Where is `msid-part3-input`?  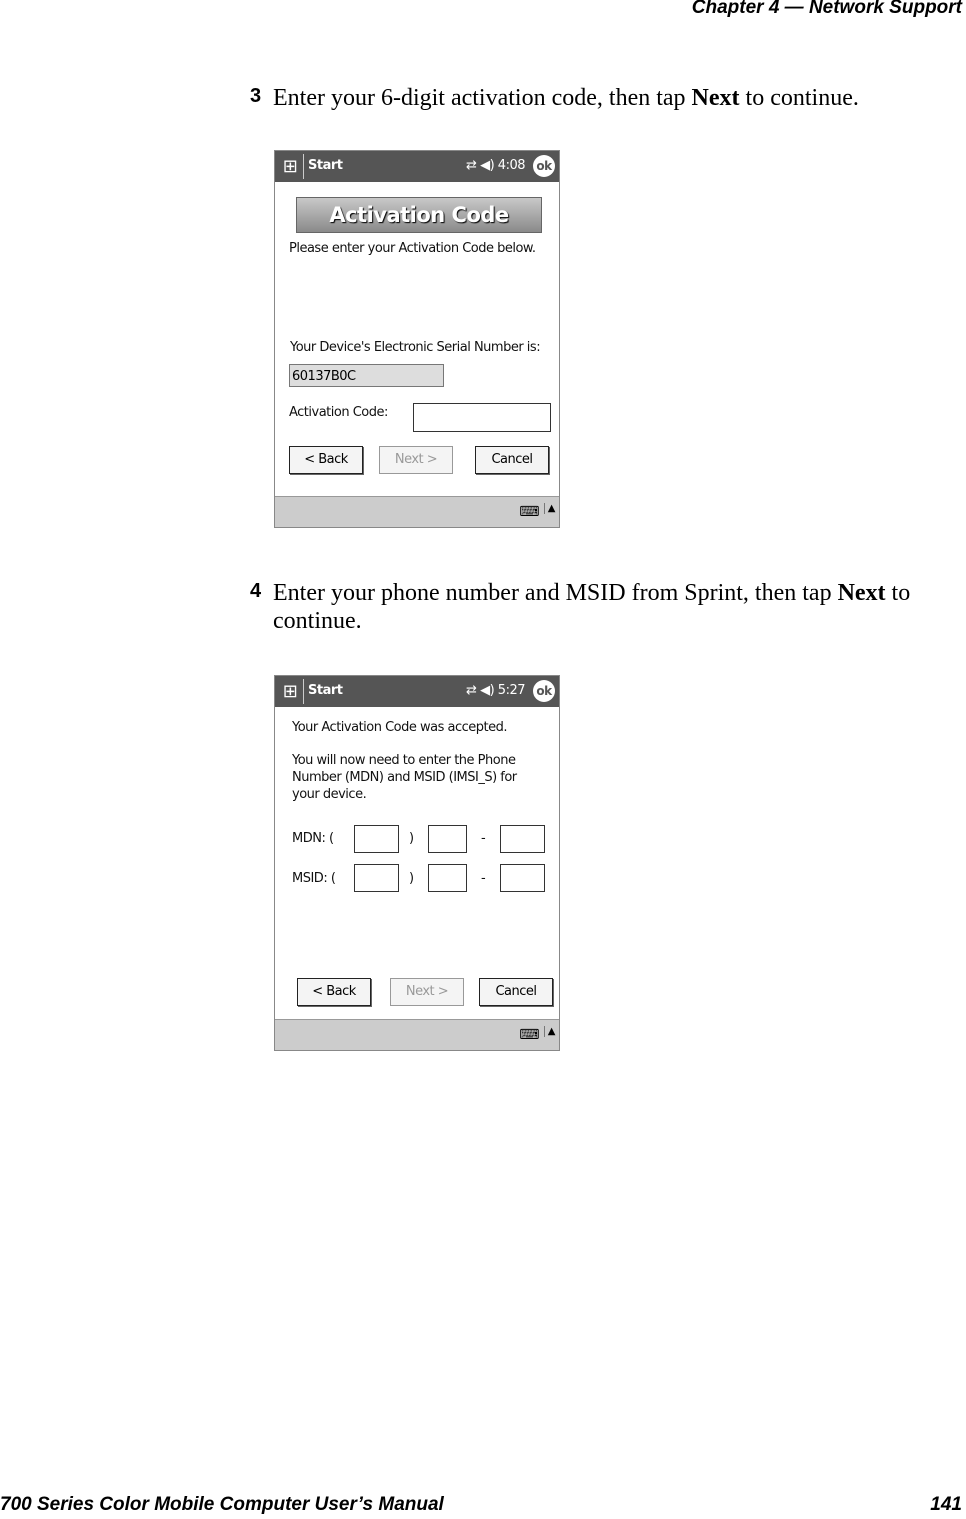 msid-part3-input is located at coordinates (522, 878).